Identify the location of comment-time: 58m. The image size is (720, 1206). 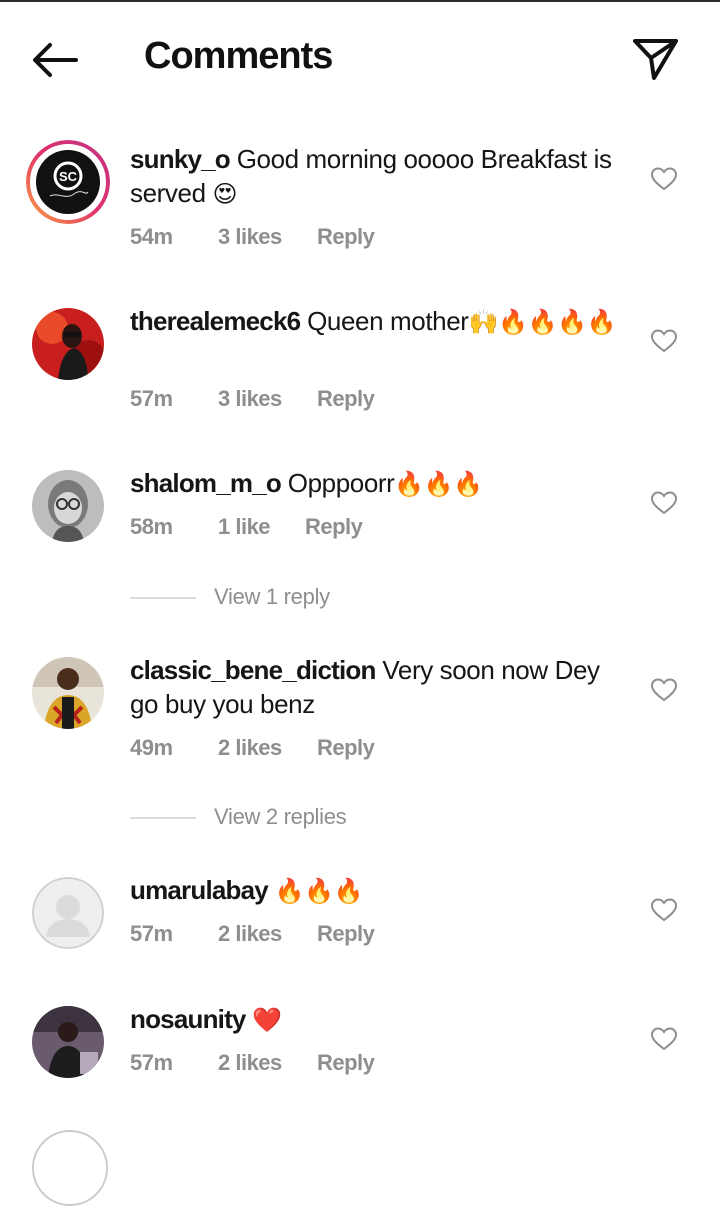
(151, 526).